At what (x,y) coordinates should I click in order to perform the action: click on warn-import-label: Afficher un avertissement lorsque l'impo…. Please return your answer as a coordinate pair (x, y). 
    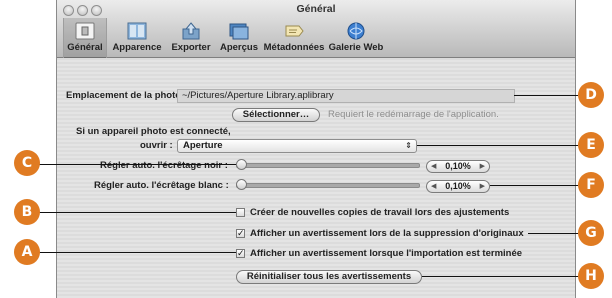
    Looking at the image, I should click on (386, 253).